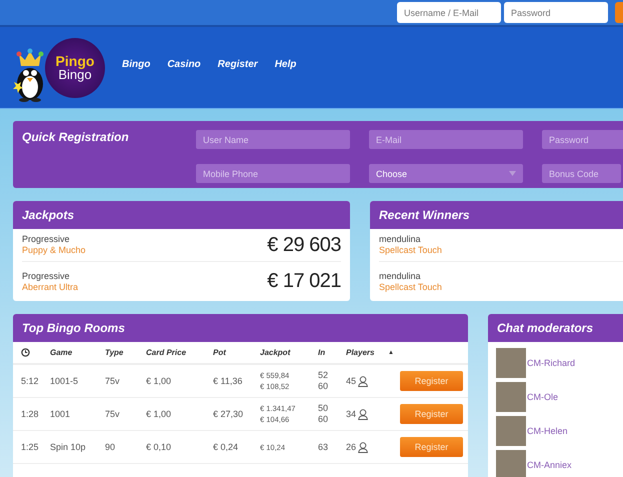 The width and height of the screenshot is (623, 477). I want to click on caret-icon, so click(512, 173).